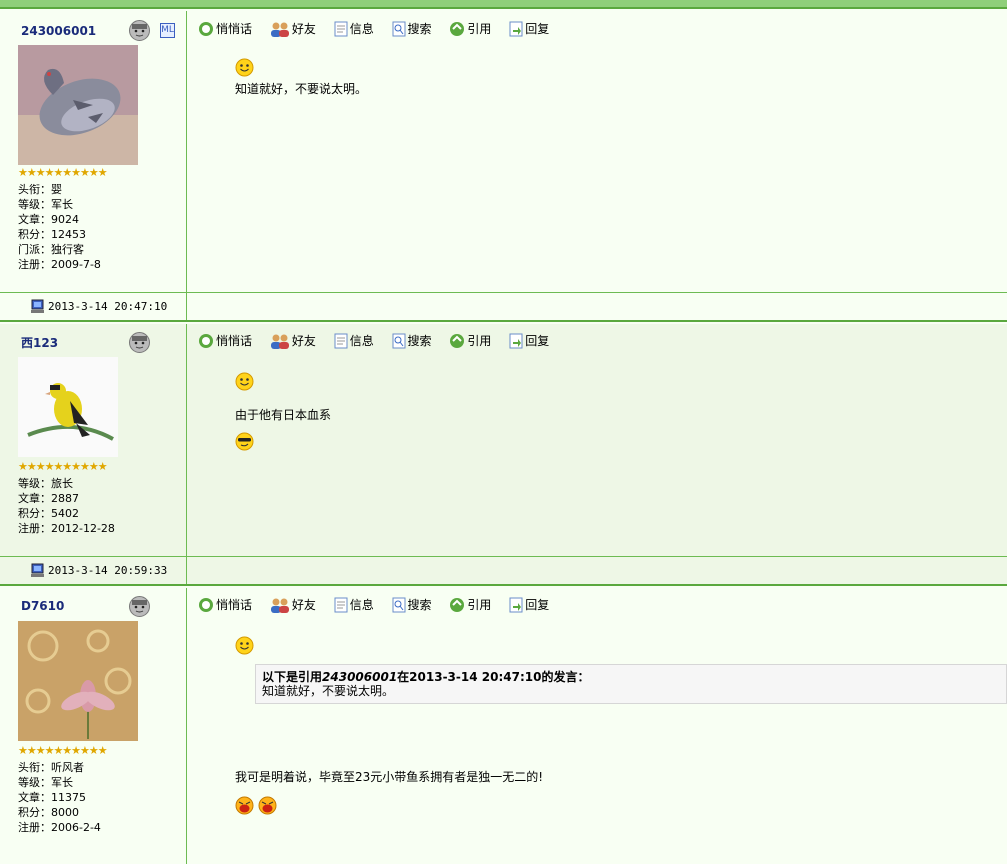 Image resolution: width=1007 pixels, height=864 pixels. I want to click on meta-points: 积分：12453, so click(52, 234).